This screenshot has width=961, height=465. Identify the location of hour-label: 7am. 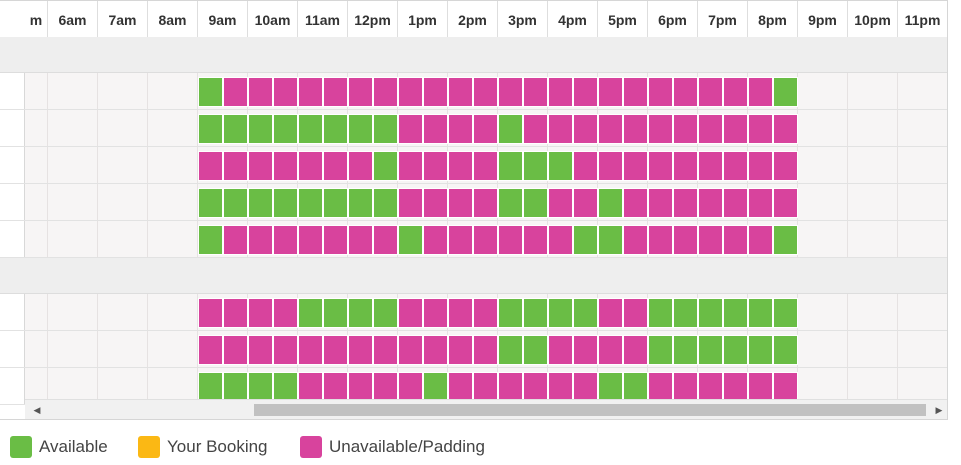
(123, 19).